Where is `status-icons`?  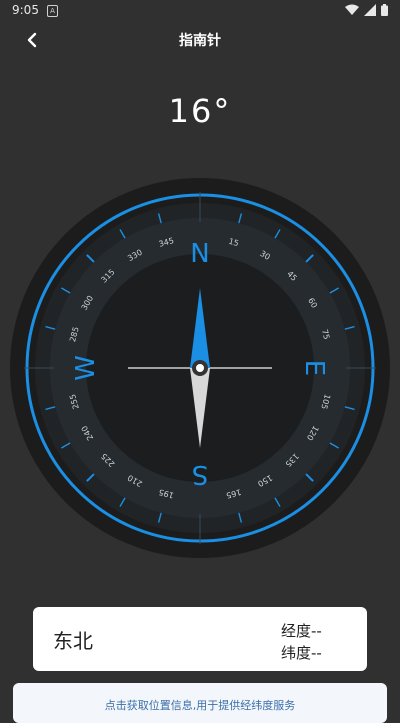
status-icons is located at coordinates (366, 10).